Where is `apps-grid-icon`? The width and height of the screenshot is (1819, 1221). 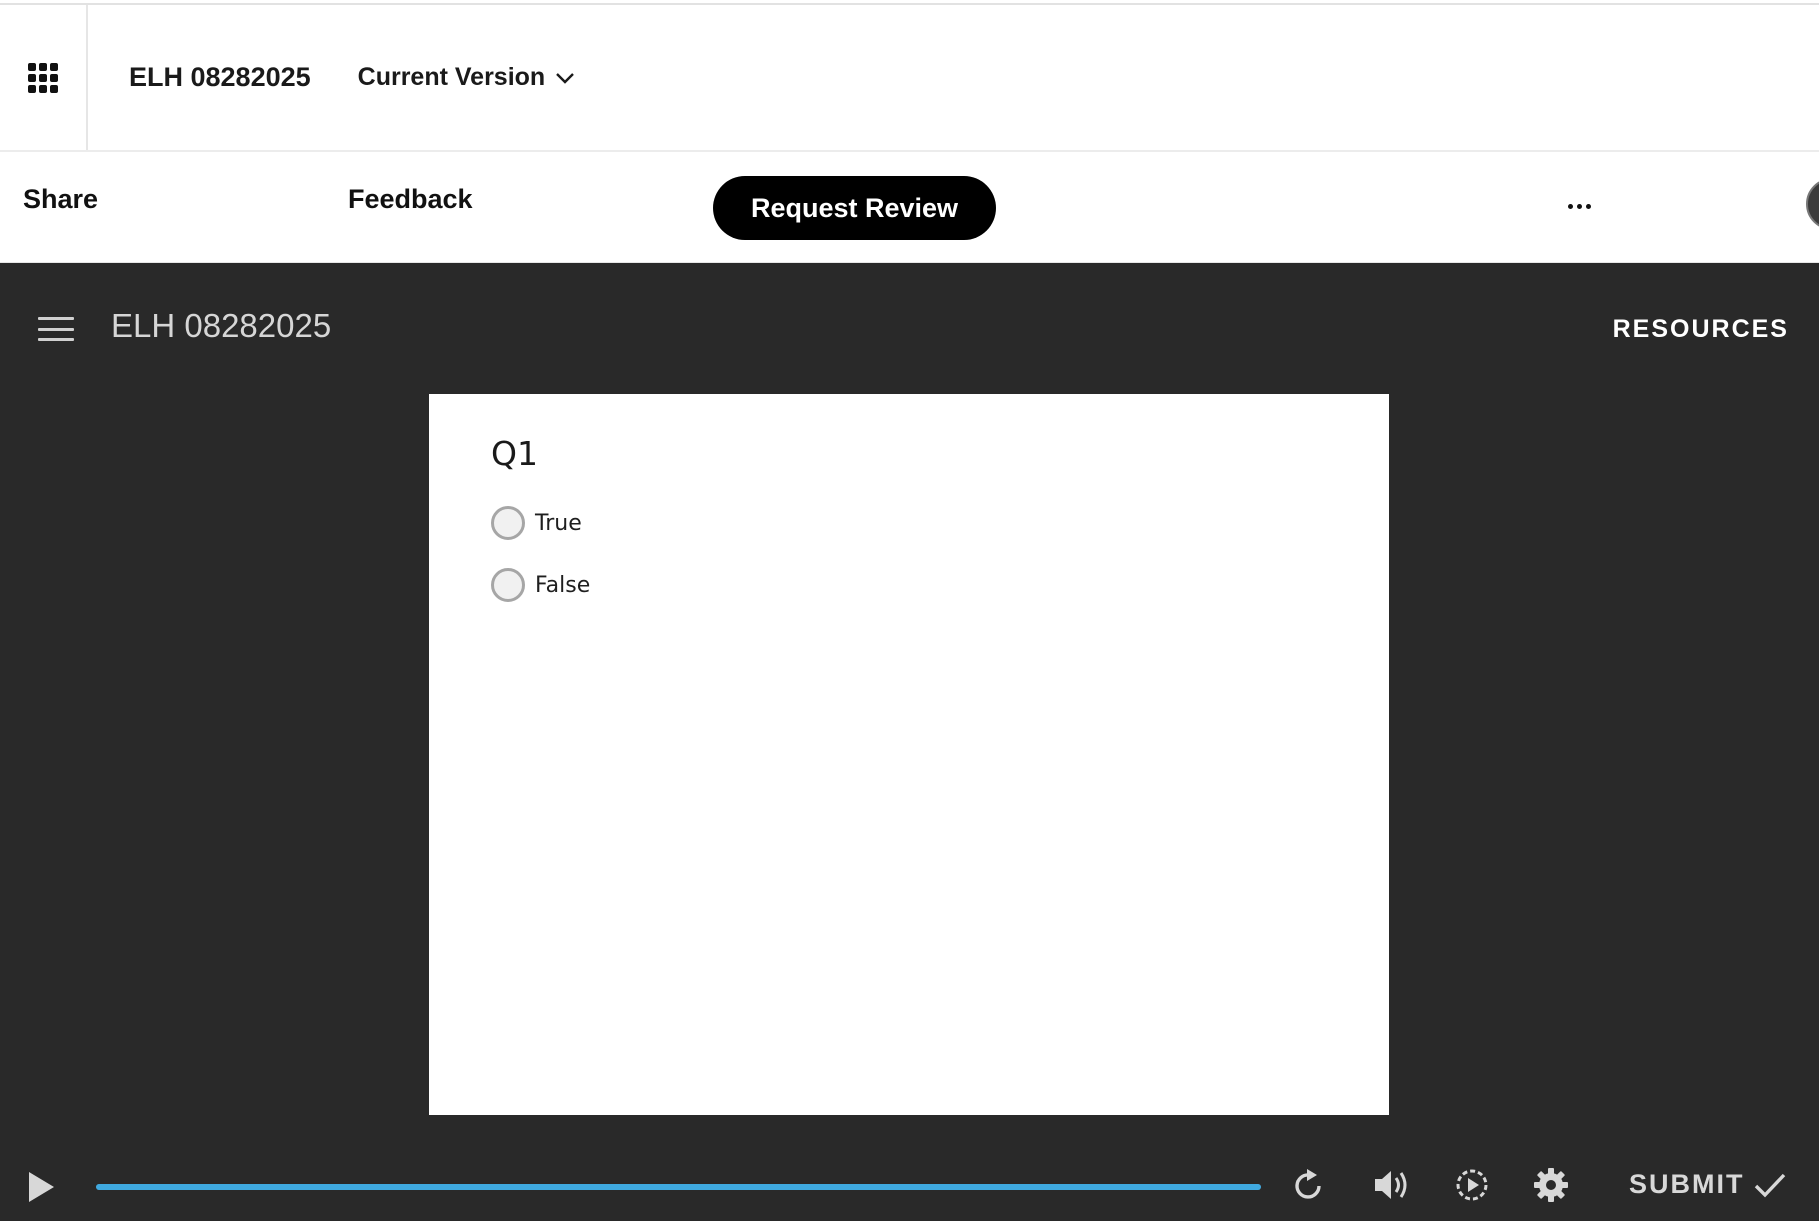 apps-grid-icon is located at coordinates (43, 77).